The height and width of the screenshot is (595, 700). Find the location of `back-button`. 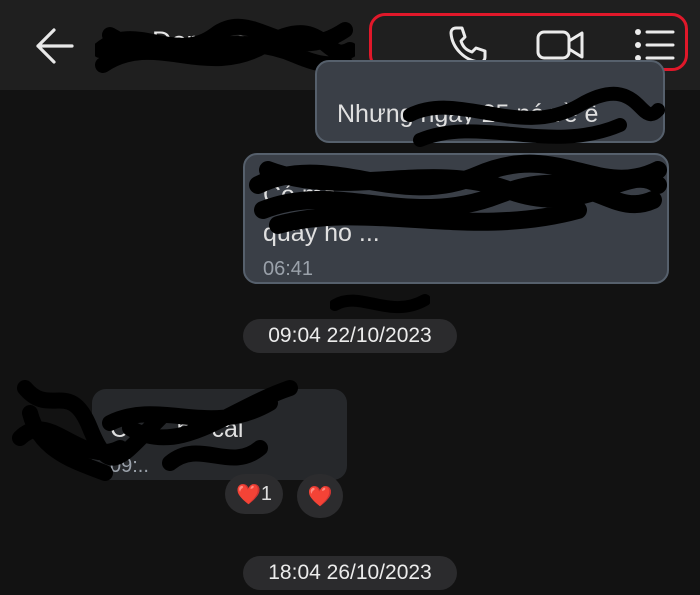

back-button is located at coordinates (54, 46).